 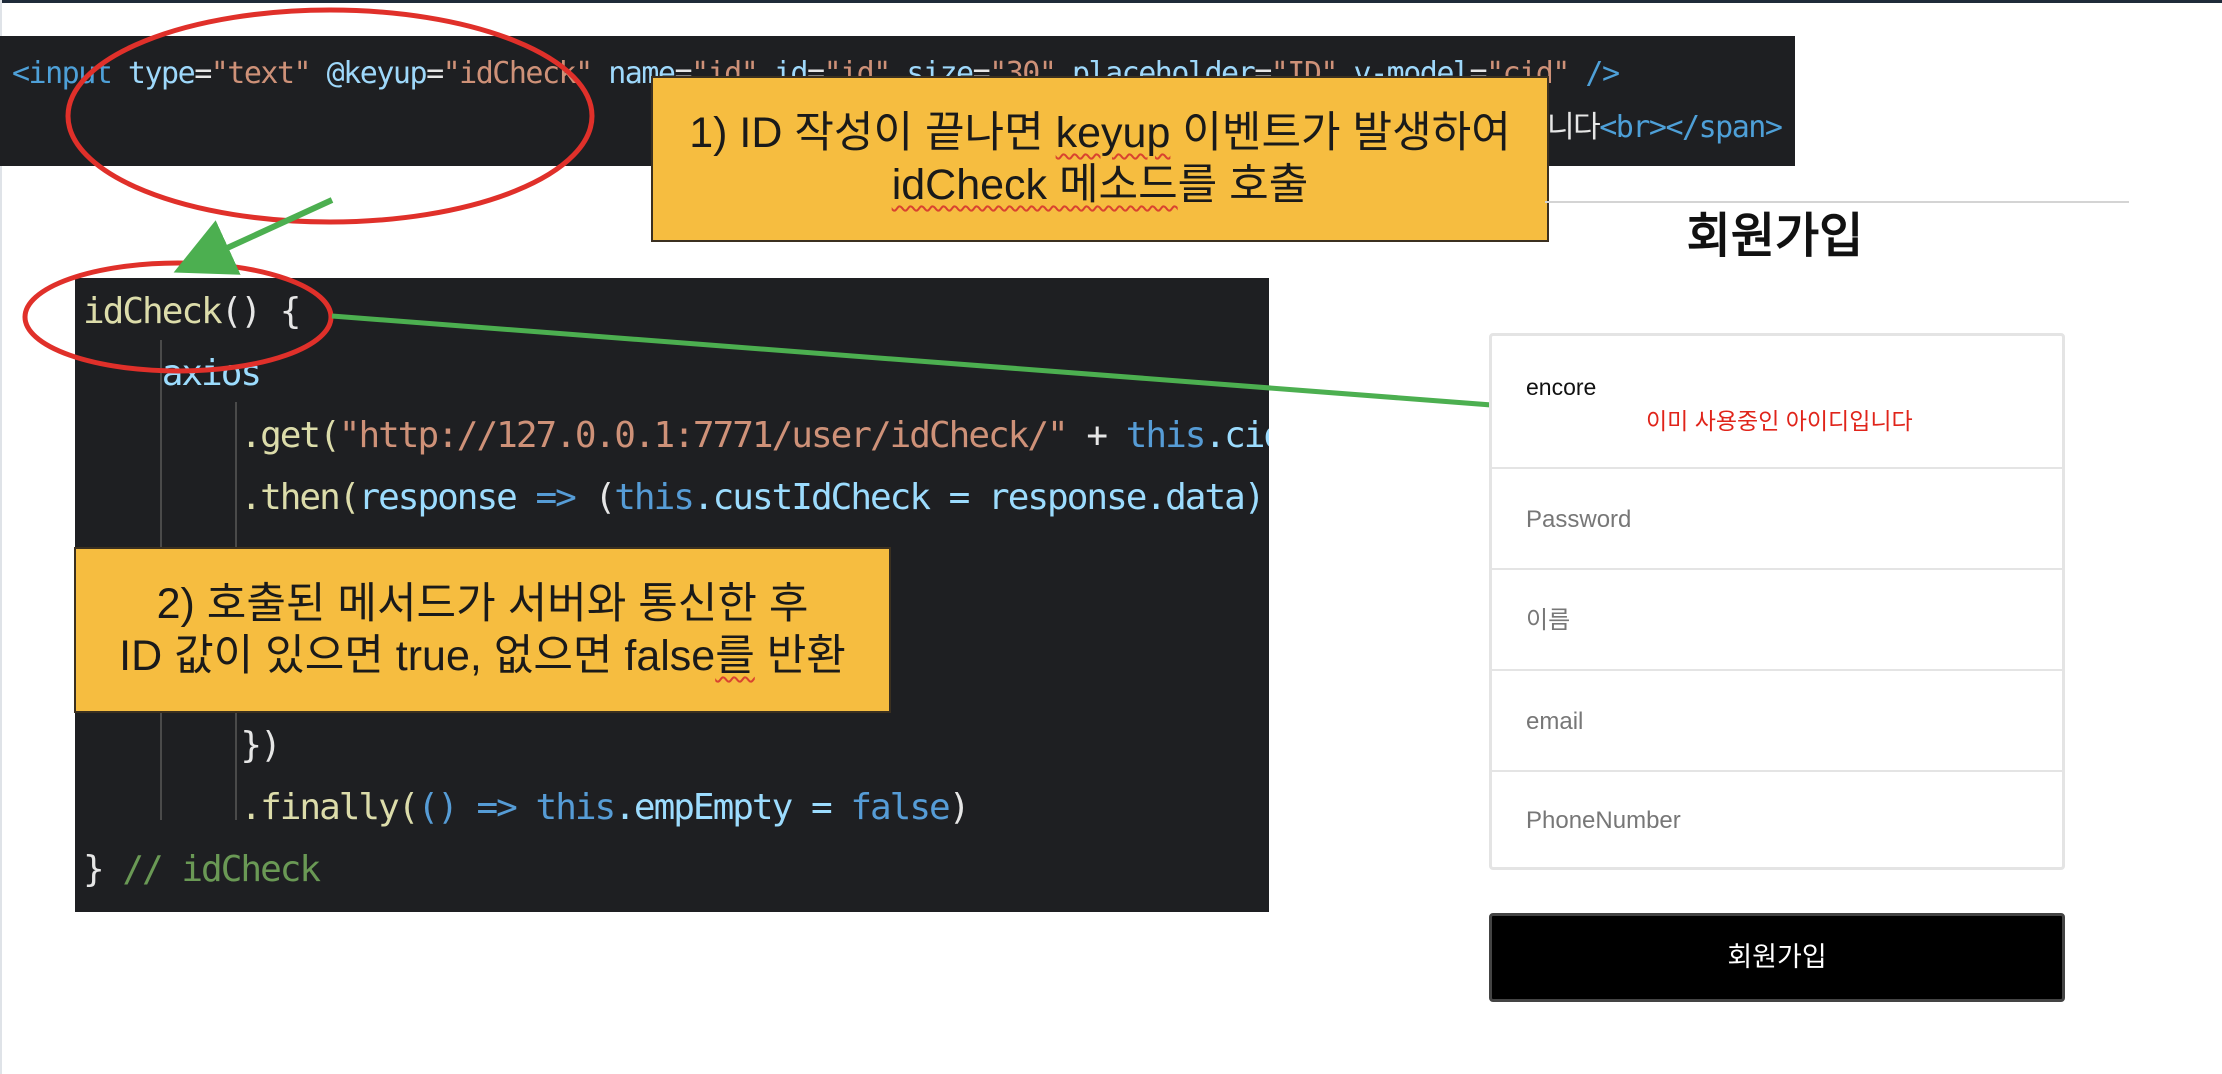 What do you see at coordinates (178, 317) in the screenshot?
I see `highlight-oval-idcheck` at bounding box center [178, 317].